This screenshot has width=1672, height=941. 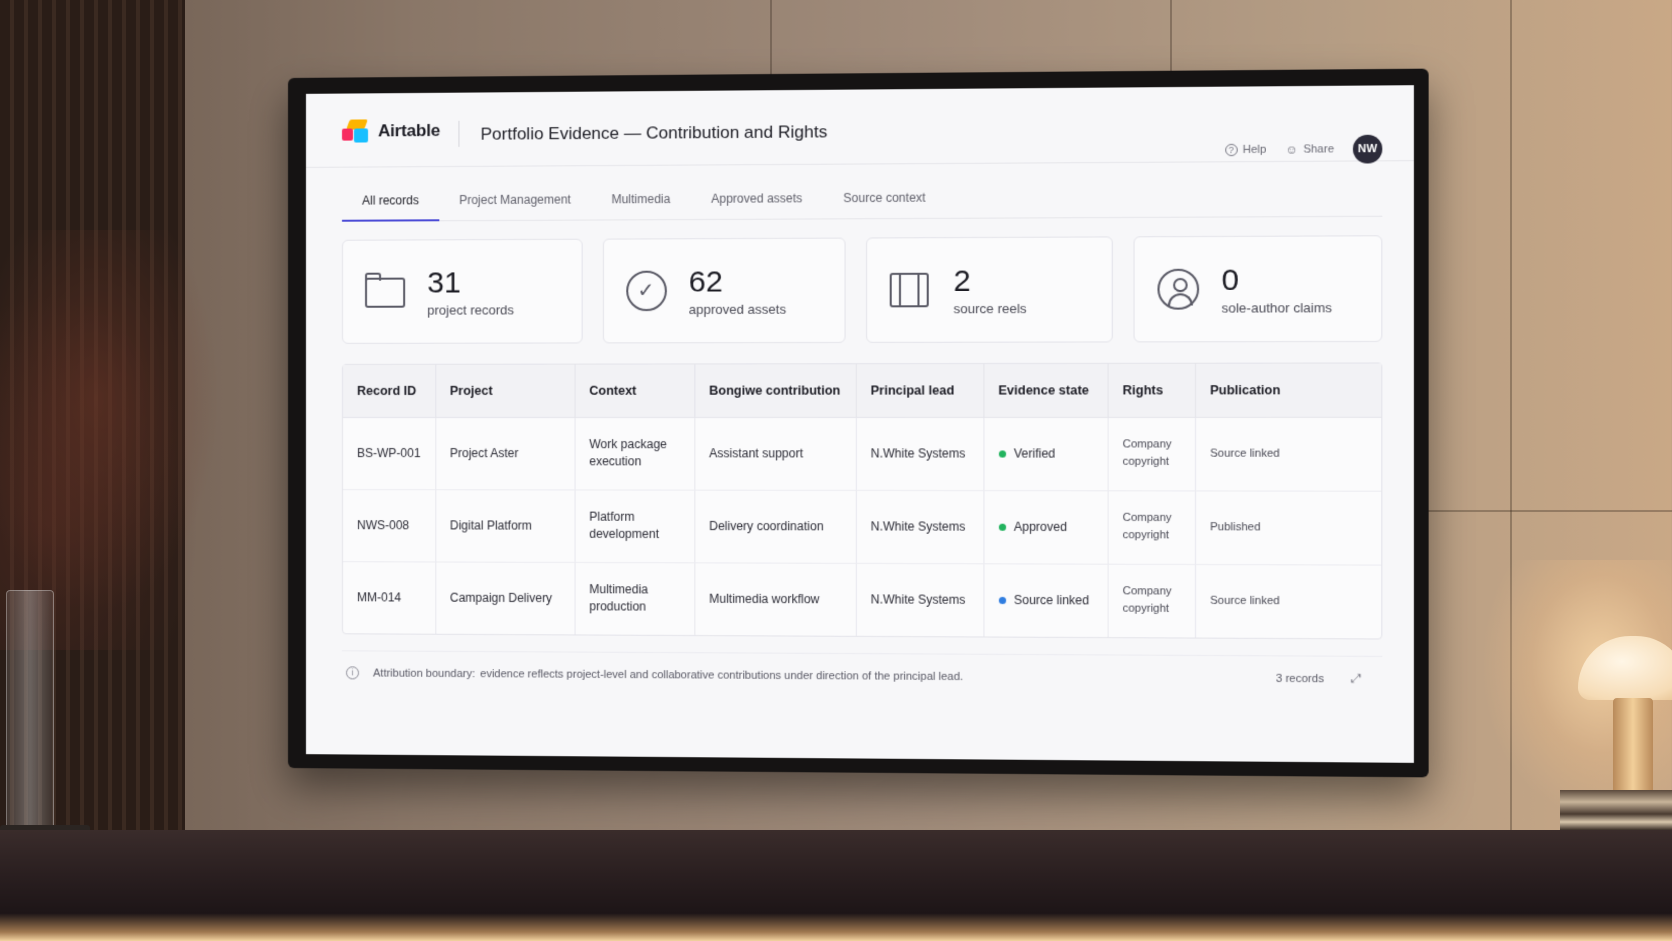 What do you see at coordinates (389, 597) in the screenshot?
I see `cell-record-id: MM-014` at bounding box center [389, 597].